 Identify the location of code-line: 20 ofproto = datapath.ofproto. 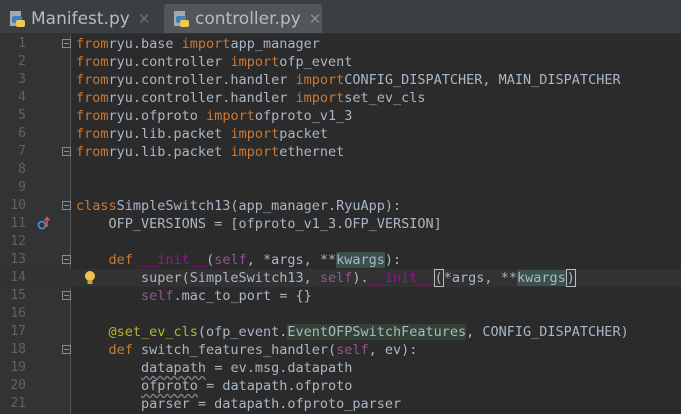
(340, 386).